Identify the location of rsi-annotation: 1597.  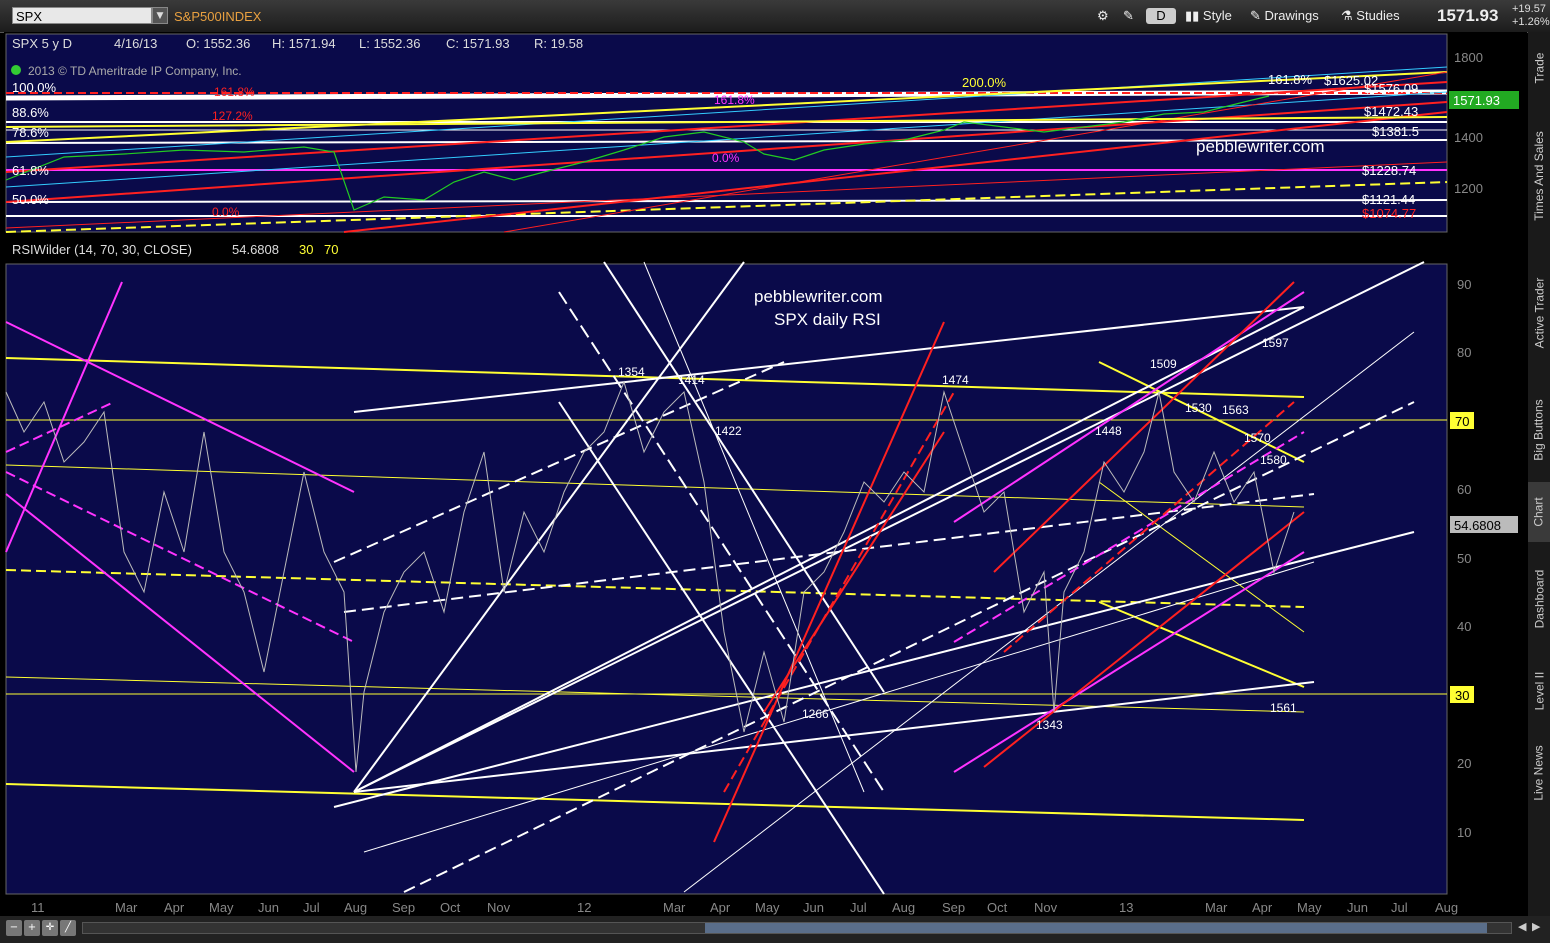
(1275, 343).